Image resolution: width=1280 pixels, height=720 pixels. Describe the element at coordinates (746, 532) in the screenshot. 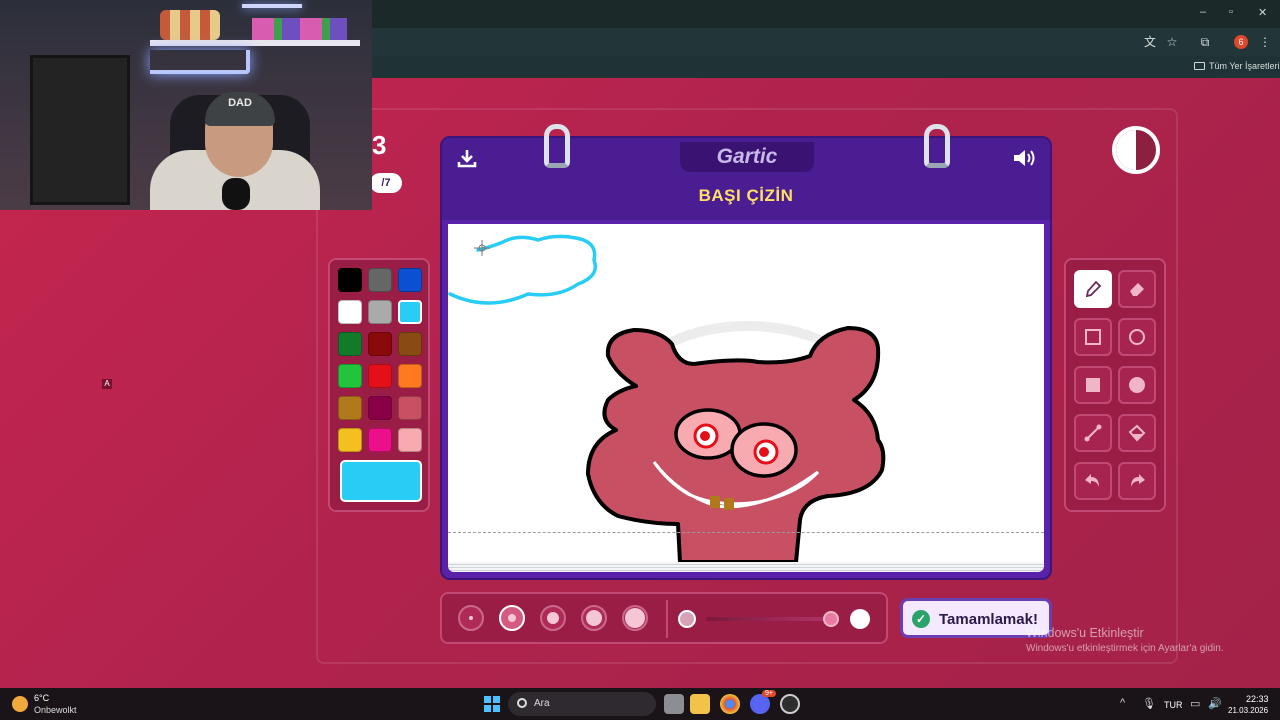

I see `canvas-guide-line` at that location.